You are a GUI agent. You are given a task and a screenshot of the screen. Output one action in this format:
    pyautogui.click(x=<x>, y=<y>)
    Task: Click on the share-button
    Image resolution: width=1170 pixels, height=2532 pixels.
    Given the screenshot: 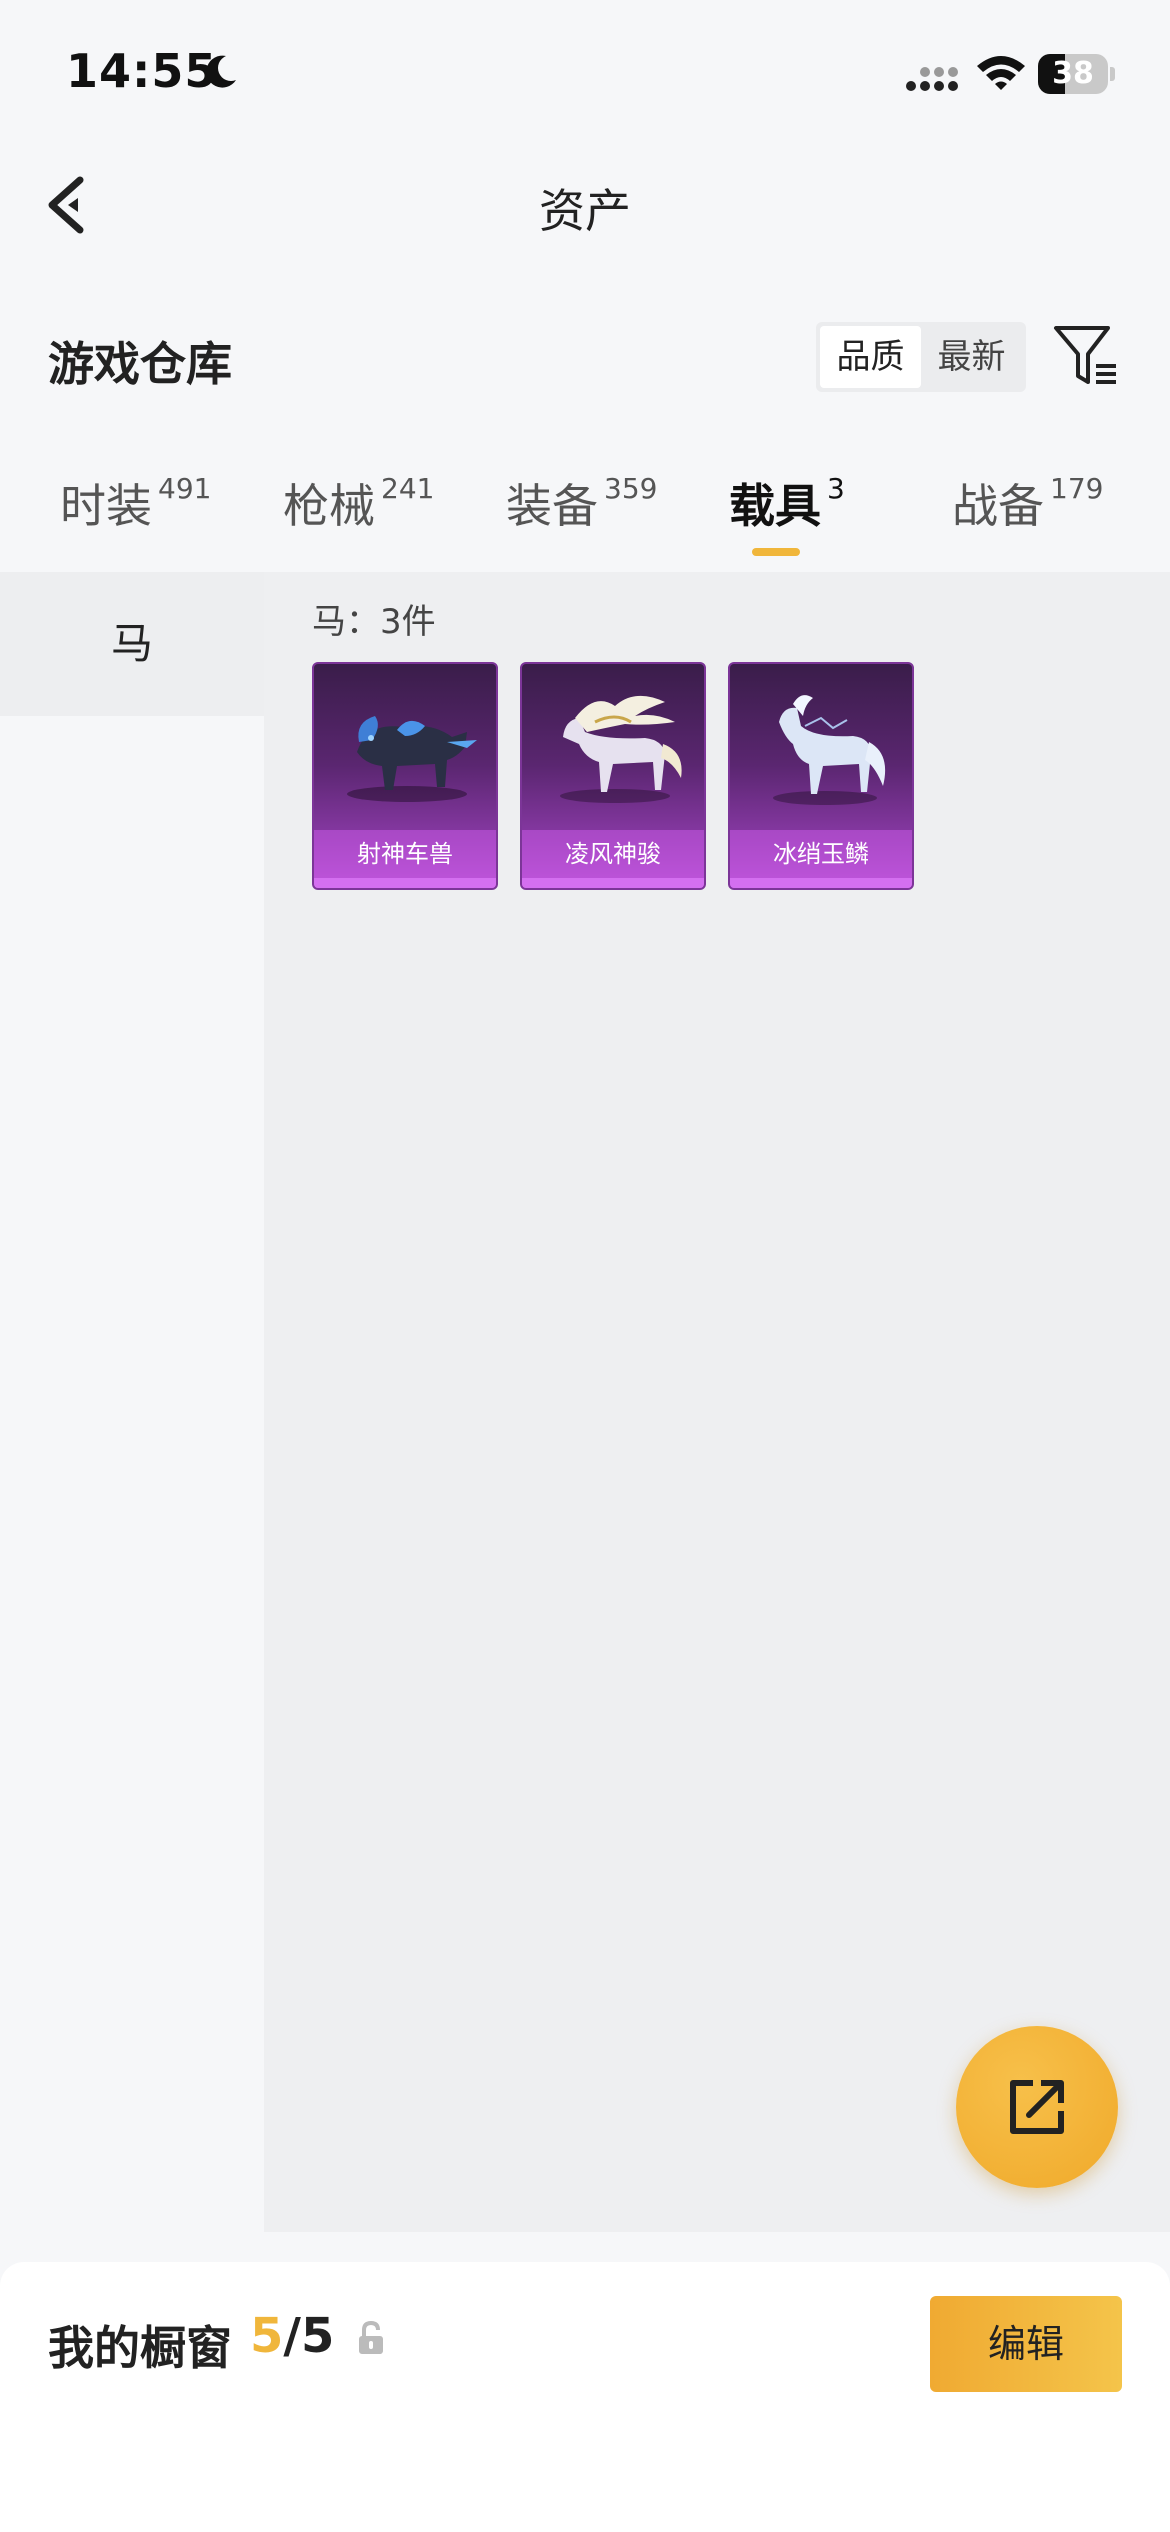 What is the action you would take?
    pyautogui.click(x=1037, y=2107)
    